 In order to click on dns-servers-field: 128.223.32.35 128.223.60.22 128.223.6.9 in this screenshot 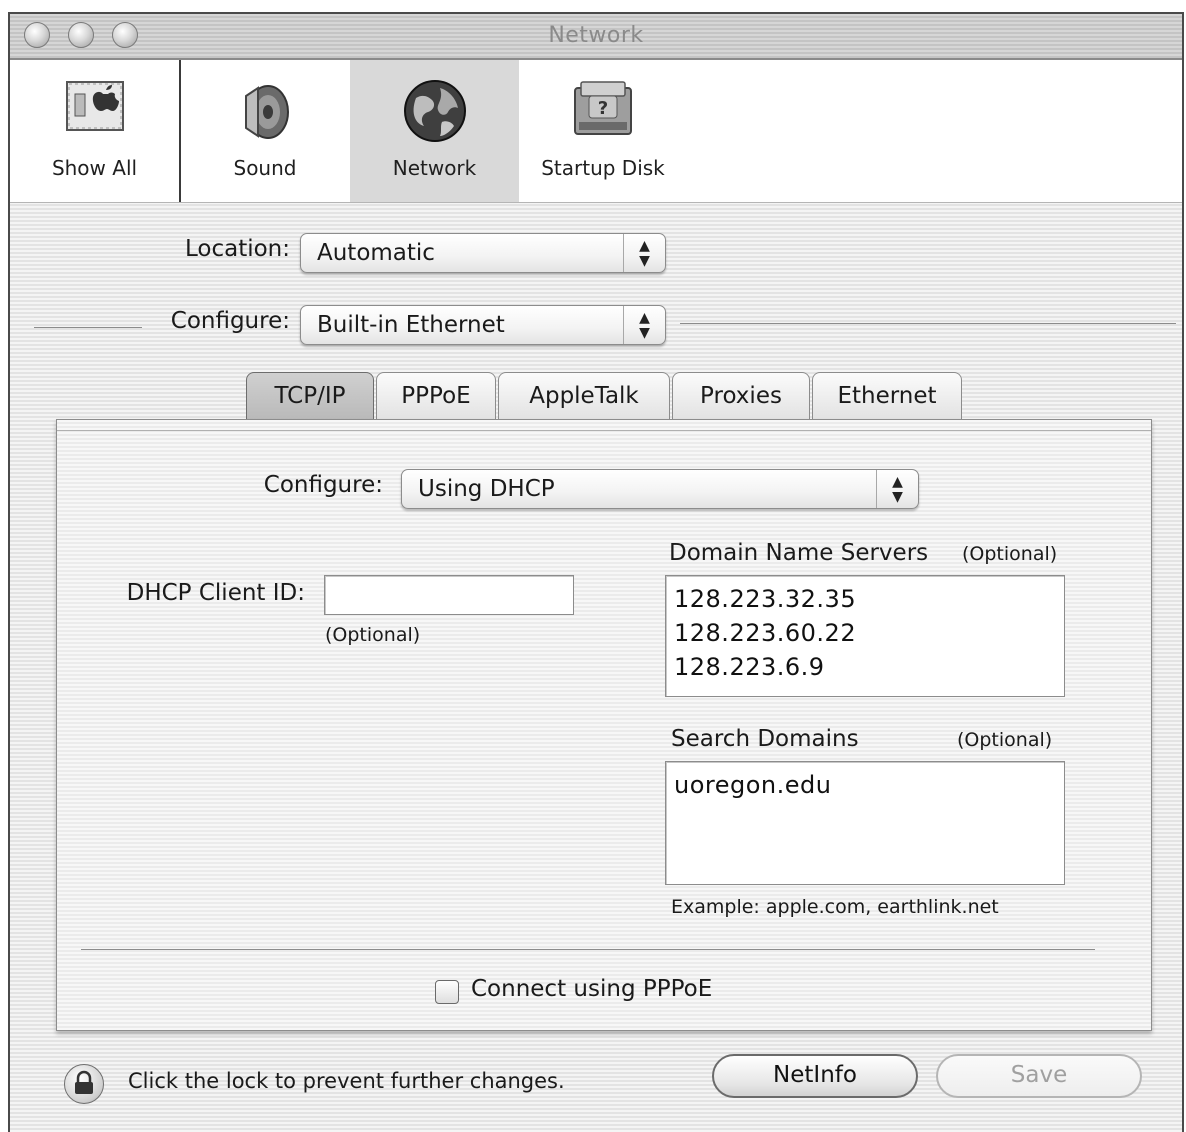, I will do `click(865, 636)`.